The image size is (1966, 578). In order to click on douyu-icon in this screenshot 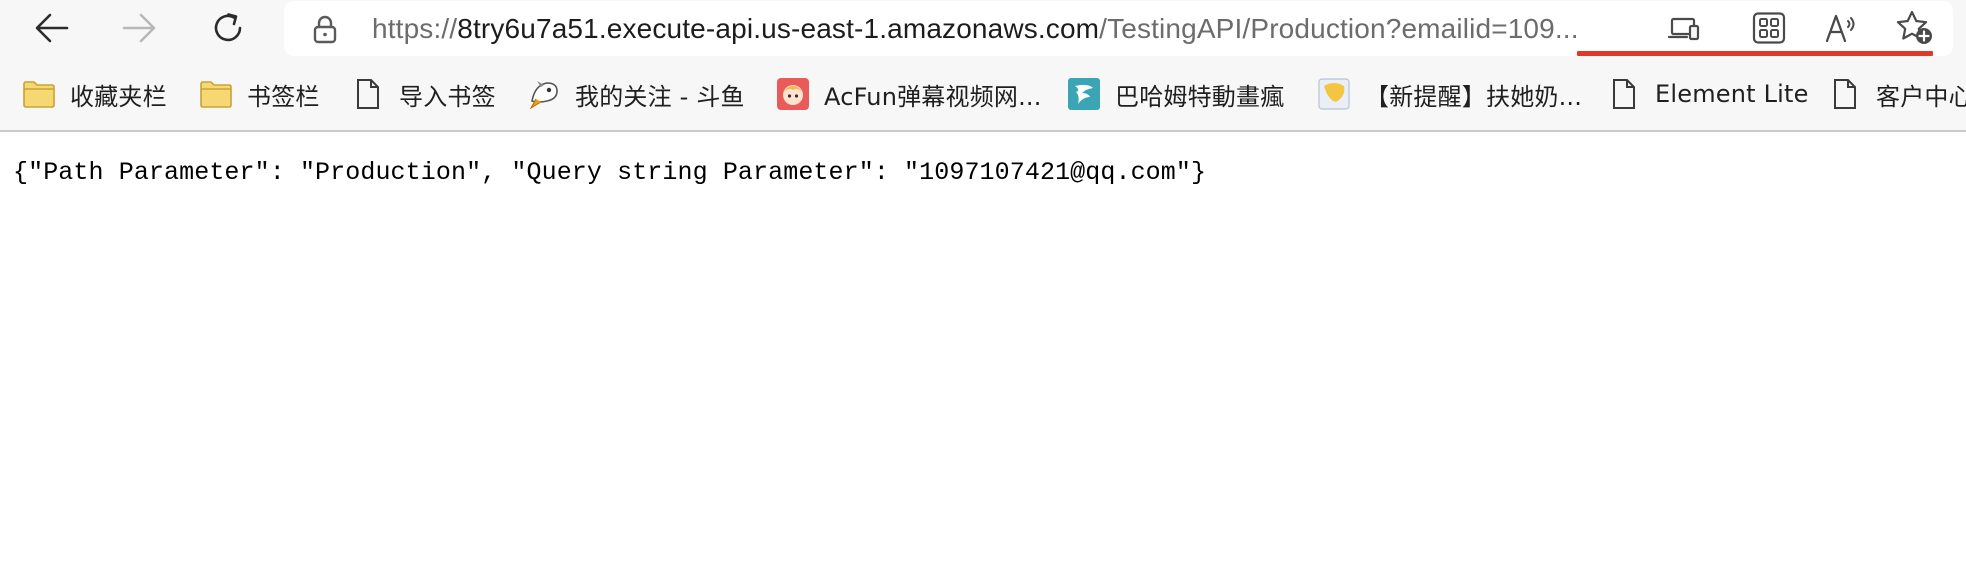, I will do `click(544, 94)`.